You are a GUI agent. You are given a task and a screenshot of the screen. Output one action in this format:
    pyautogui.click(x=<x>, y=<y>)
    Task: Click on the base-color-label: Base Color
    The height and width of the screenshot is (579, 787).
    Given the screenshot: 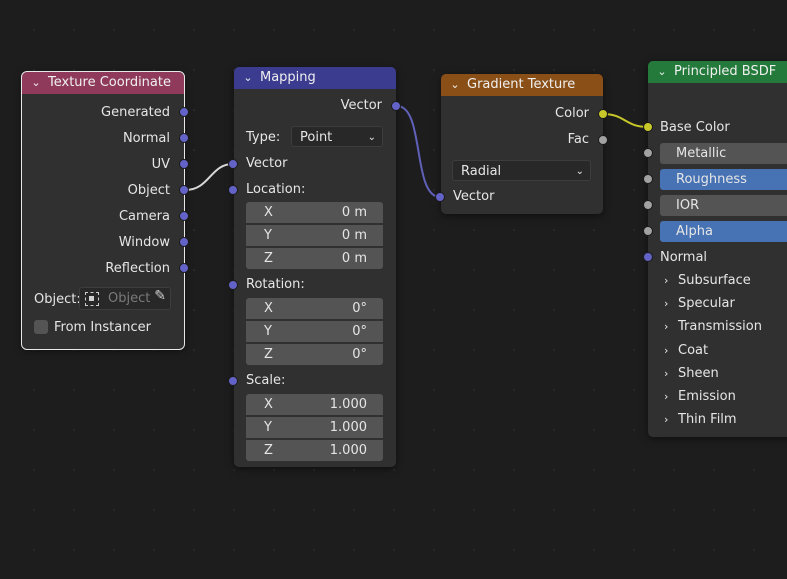 What is the action you would take?
    pyautogui.click(x=695, y=127)
    